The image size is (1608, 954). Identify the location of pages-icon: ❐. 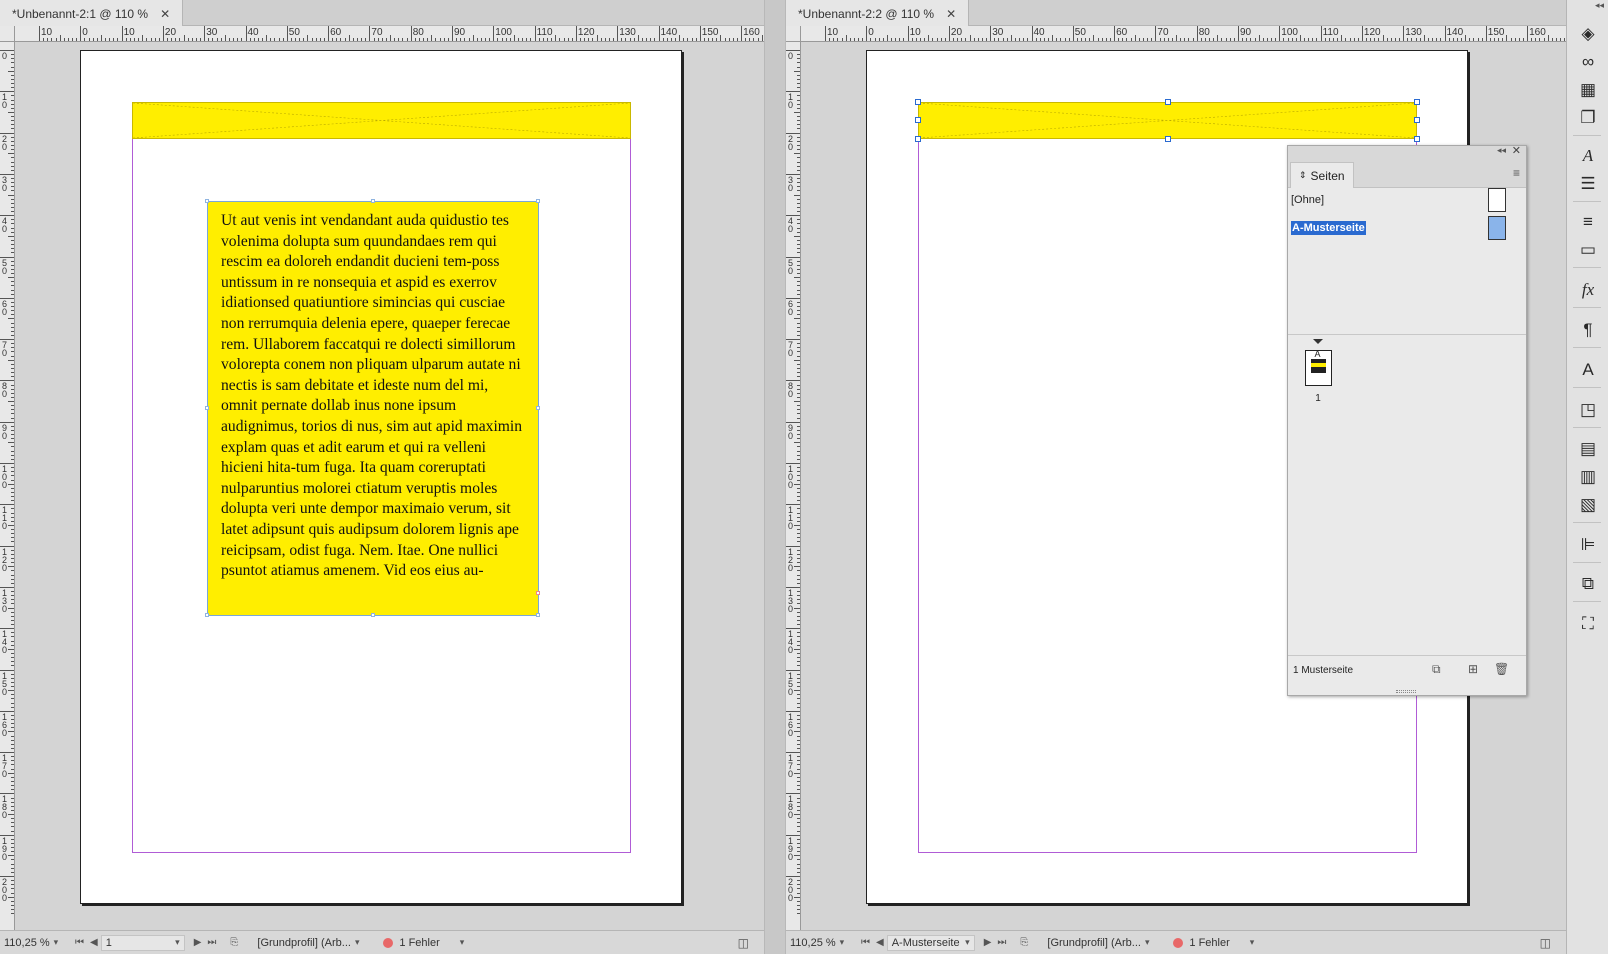
(1587, 118).